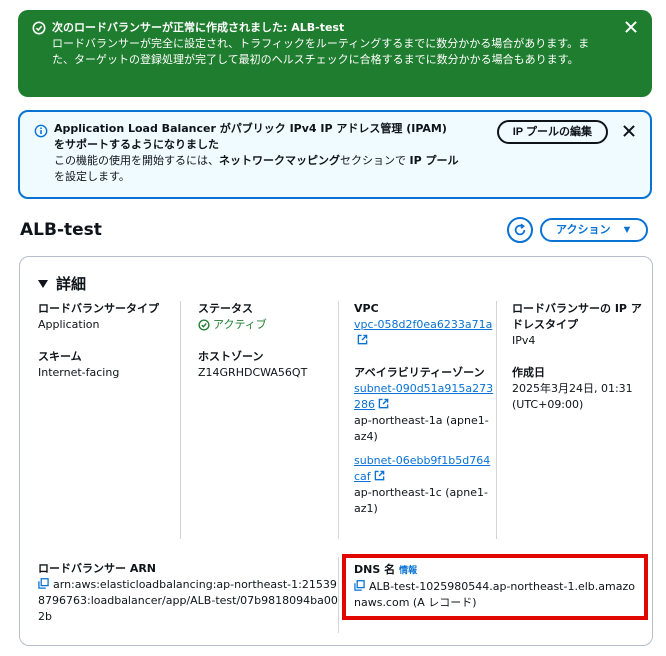 The image size is (666, 656). I want to click on subnet-1: subnet-090d51a915a273286, so click(424, 397).